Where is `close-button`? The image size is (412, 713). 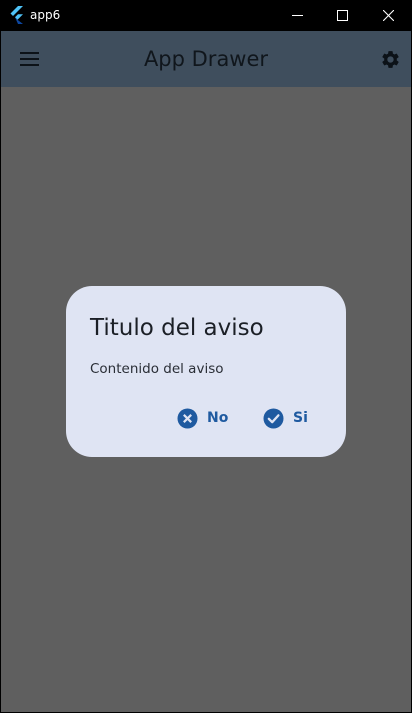
close-button is located at coordinates (388, 15).